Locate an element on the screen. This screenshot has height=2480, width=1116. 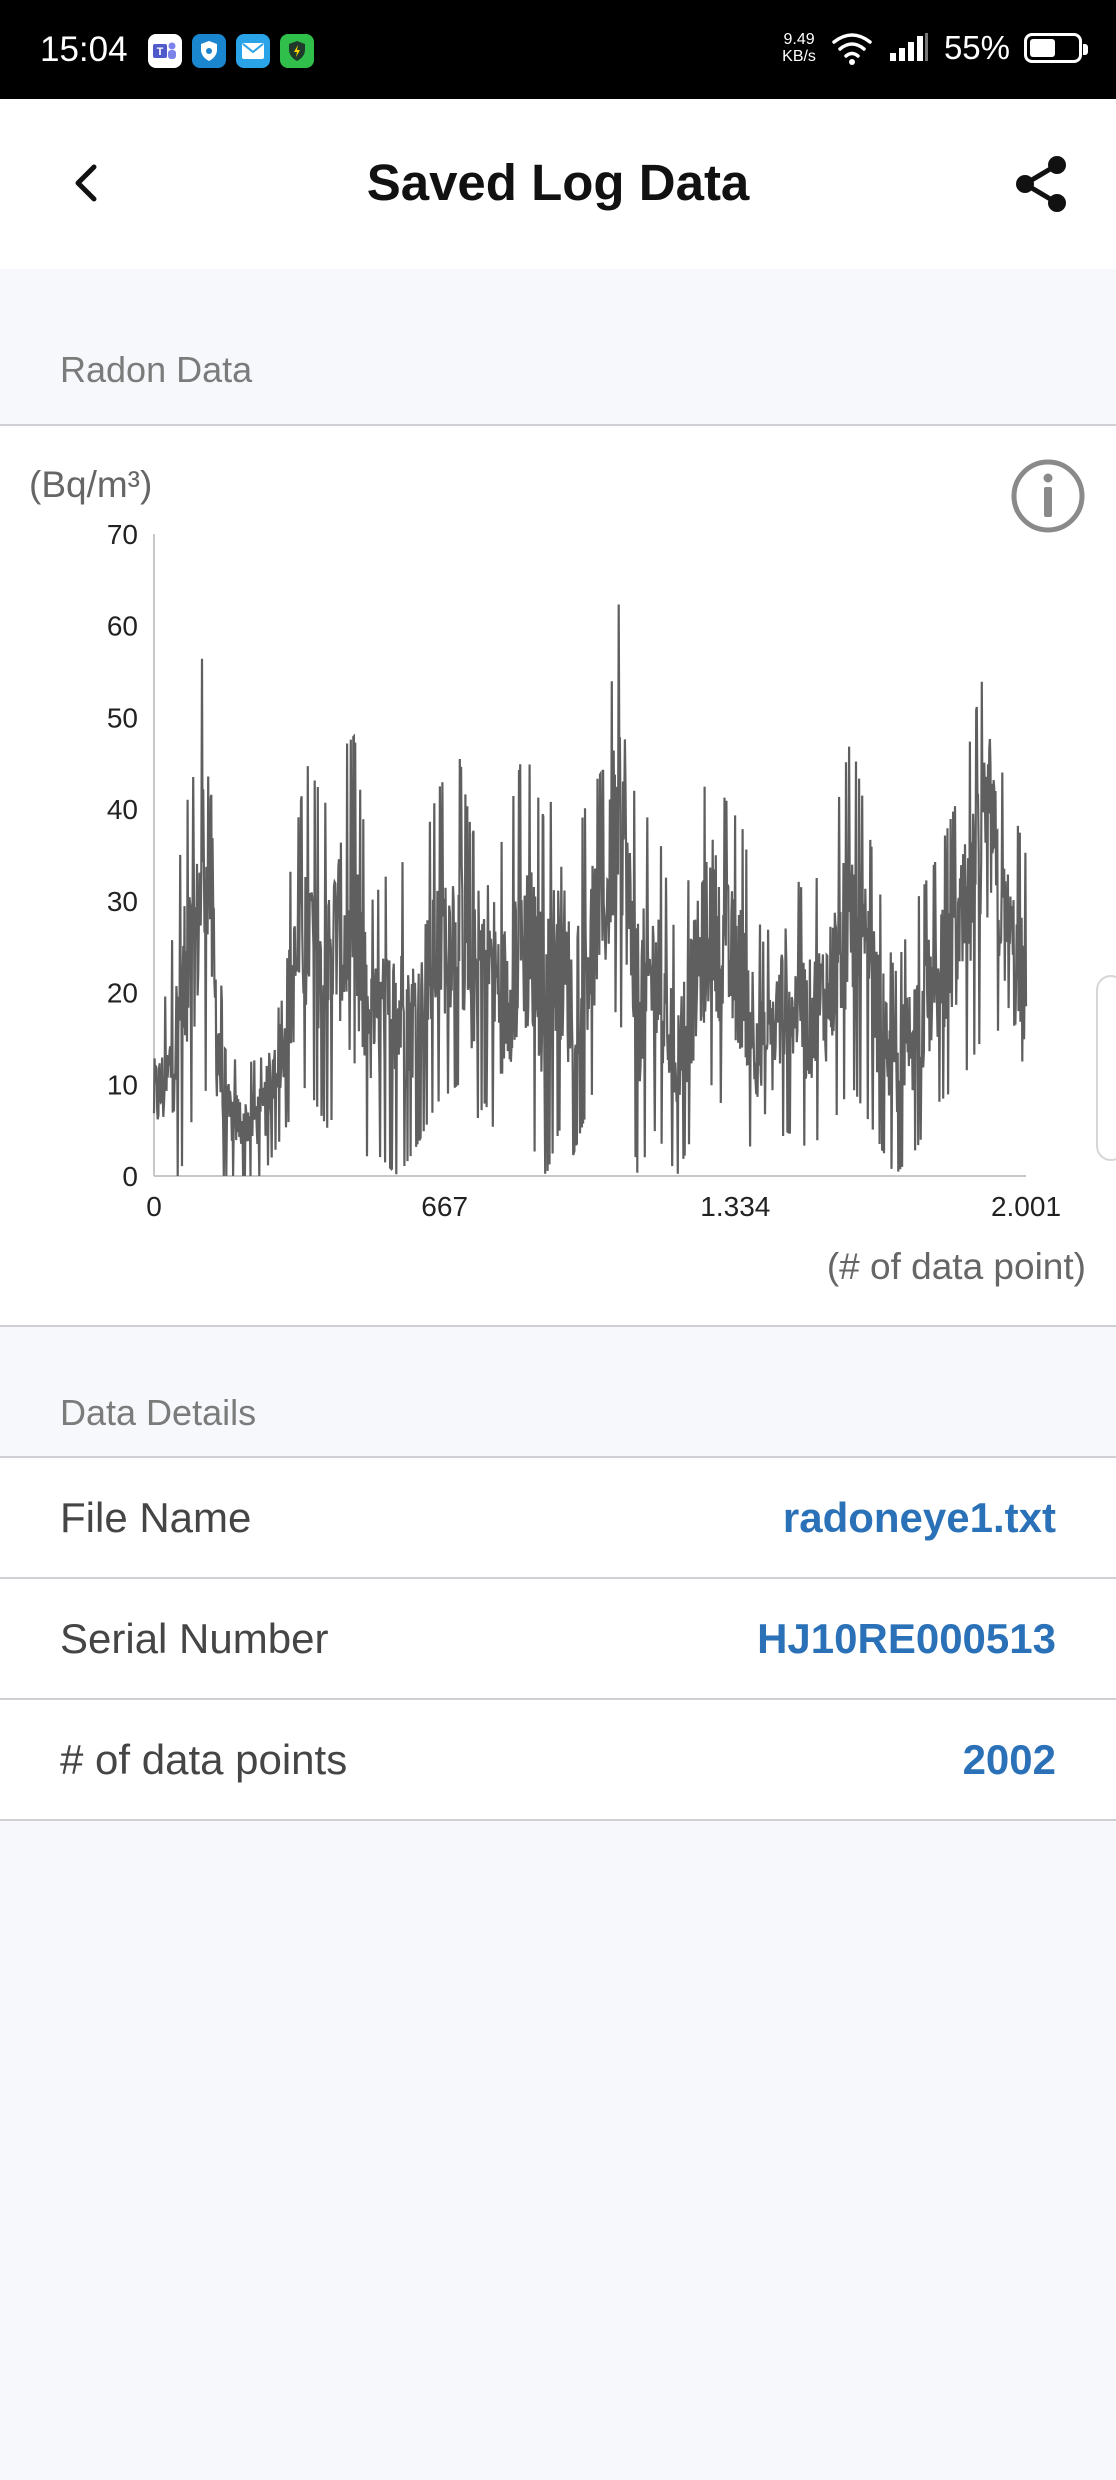
wifi-icon is located at coordinates (852, 49).